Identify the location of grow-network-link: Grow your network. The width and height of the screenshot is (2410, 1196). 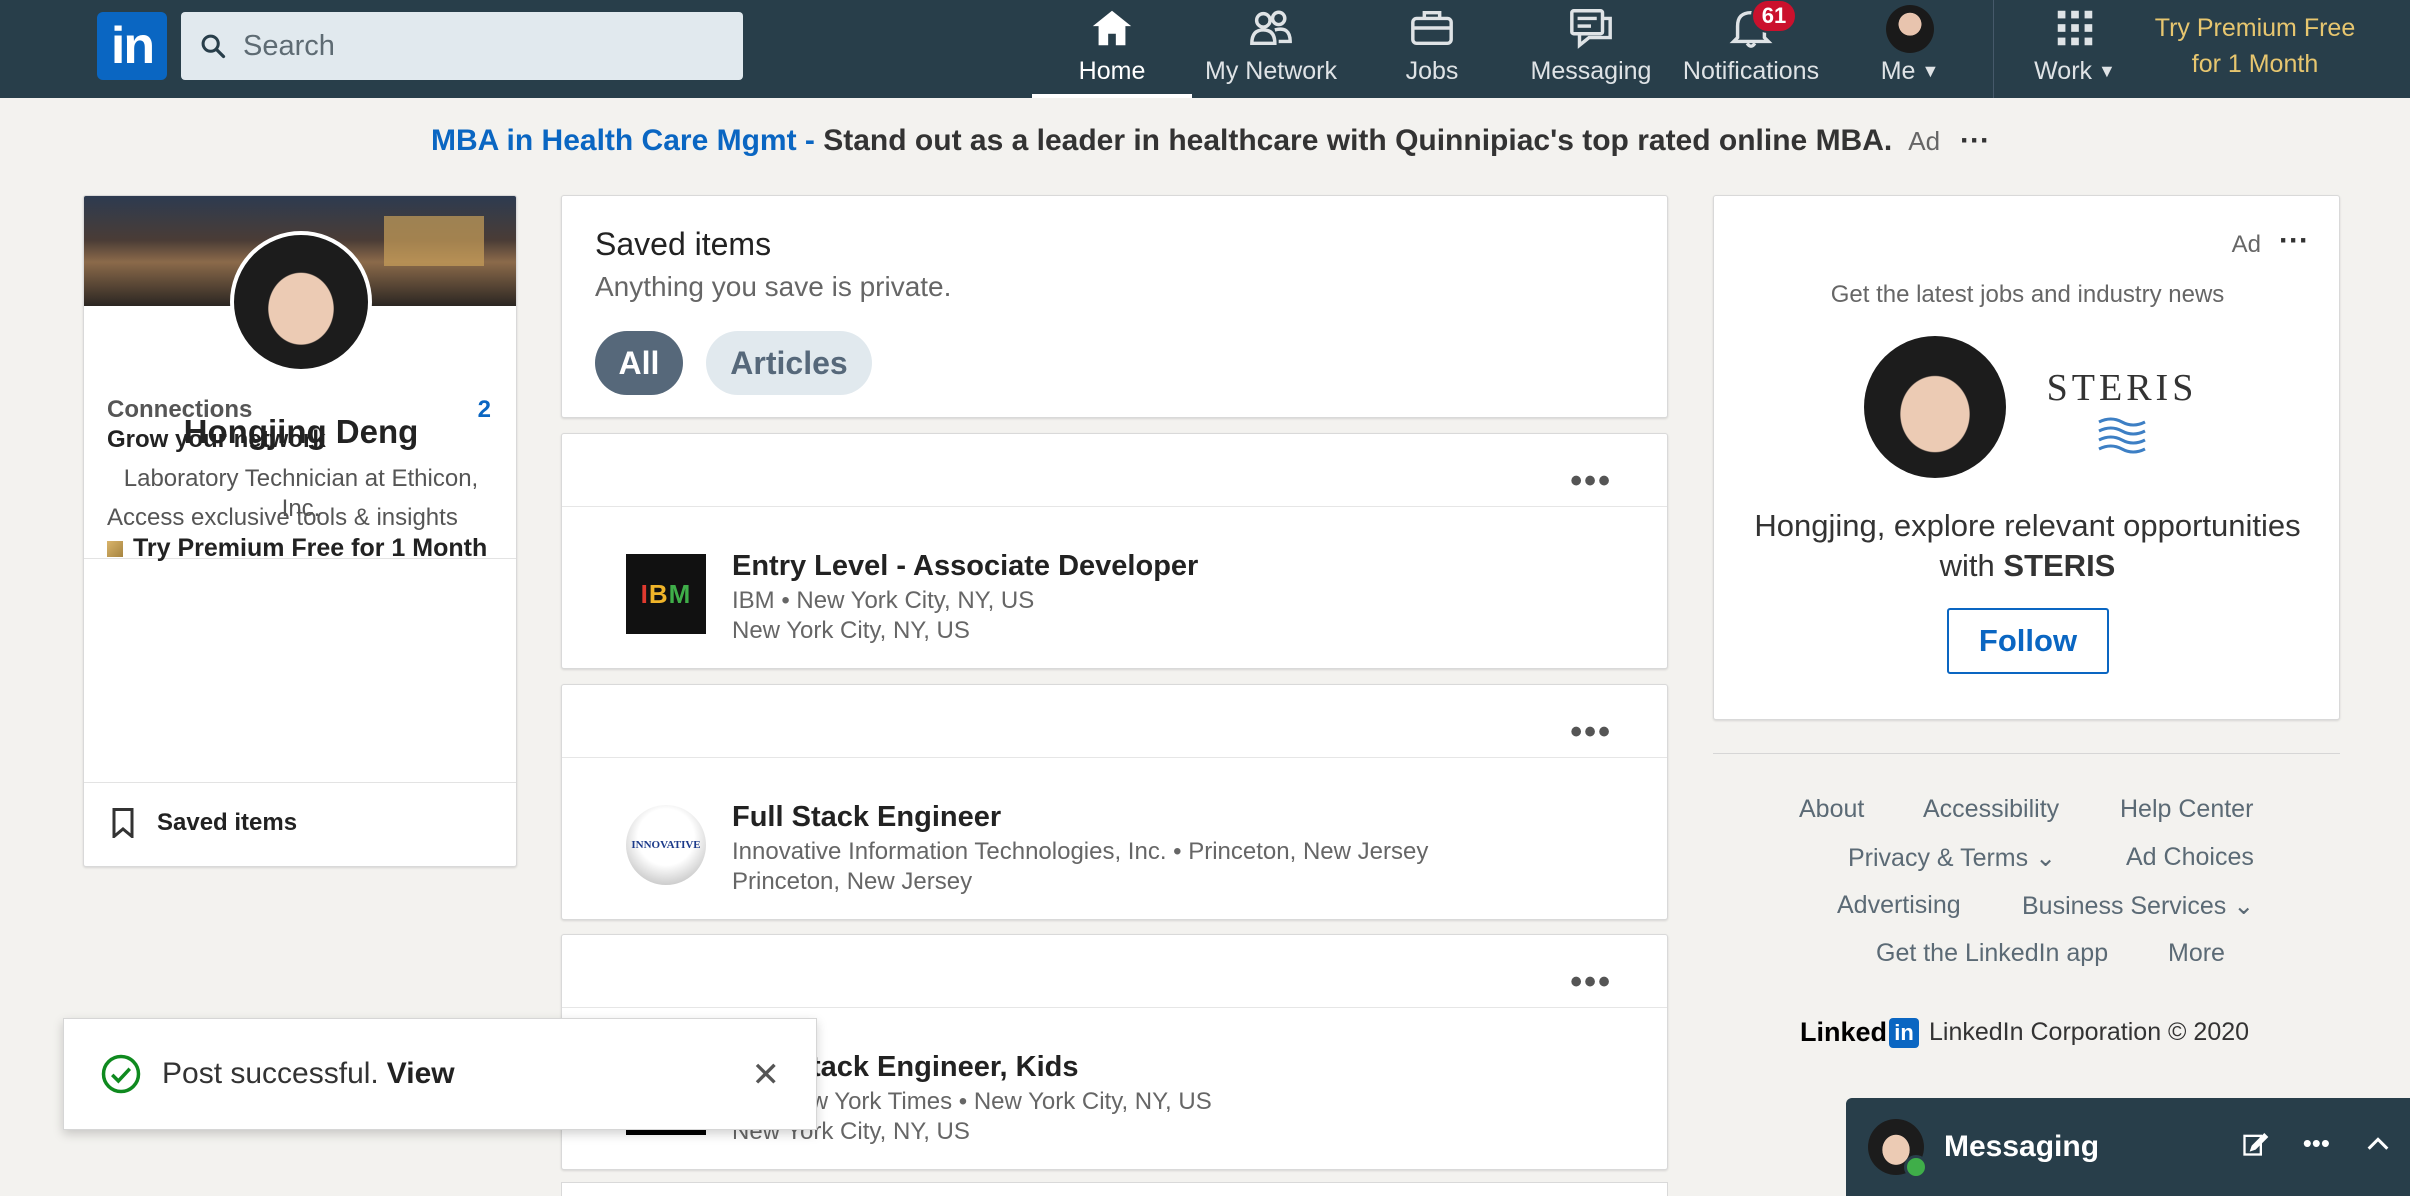
(216, 440).